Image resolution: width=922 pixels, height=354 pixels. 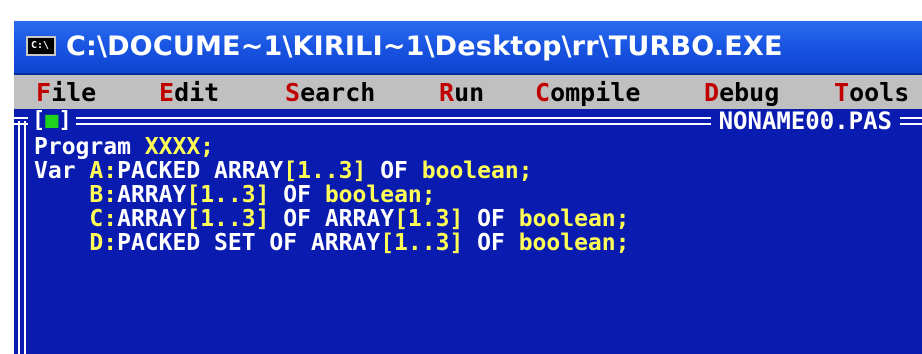 What do you see at coordinates (712, 92) in the screenshot?
I see `menu-debug-hotkey: D` at bounding box center [712, 92].